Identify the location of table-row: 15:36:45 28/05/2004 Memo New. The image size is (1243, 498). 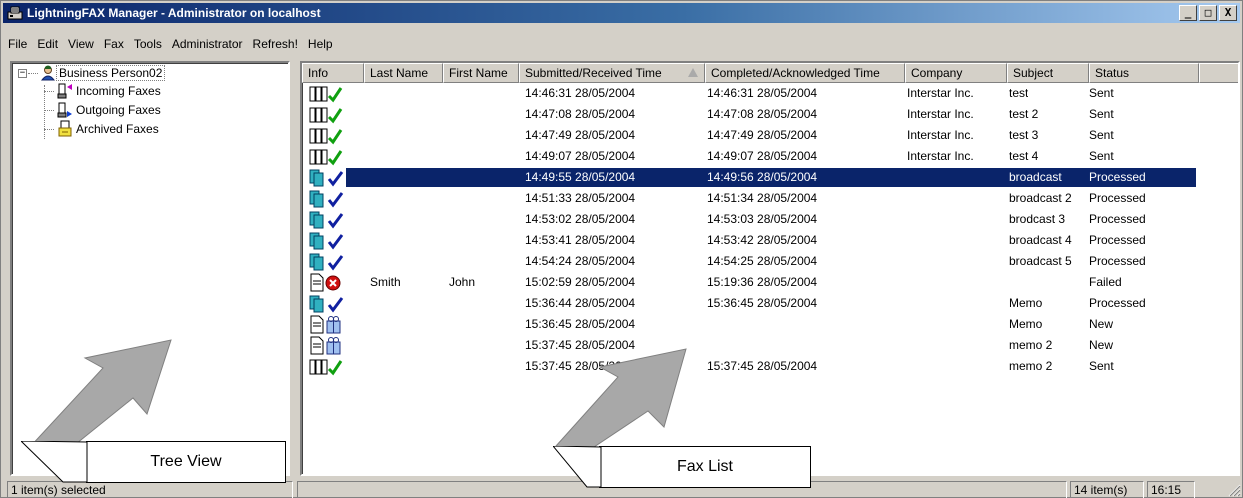
(770, 324).